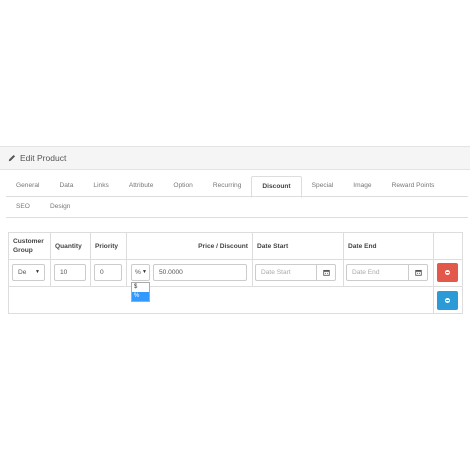  I want to click on header-quantity: Quantity, so click(70, 246).